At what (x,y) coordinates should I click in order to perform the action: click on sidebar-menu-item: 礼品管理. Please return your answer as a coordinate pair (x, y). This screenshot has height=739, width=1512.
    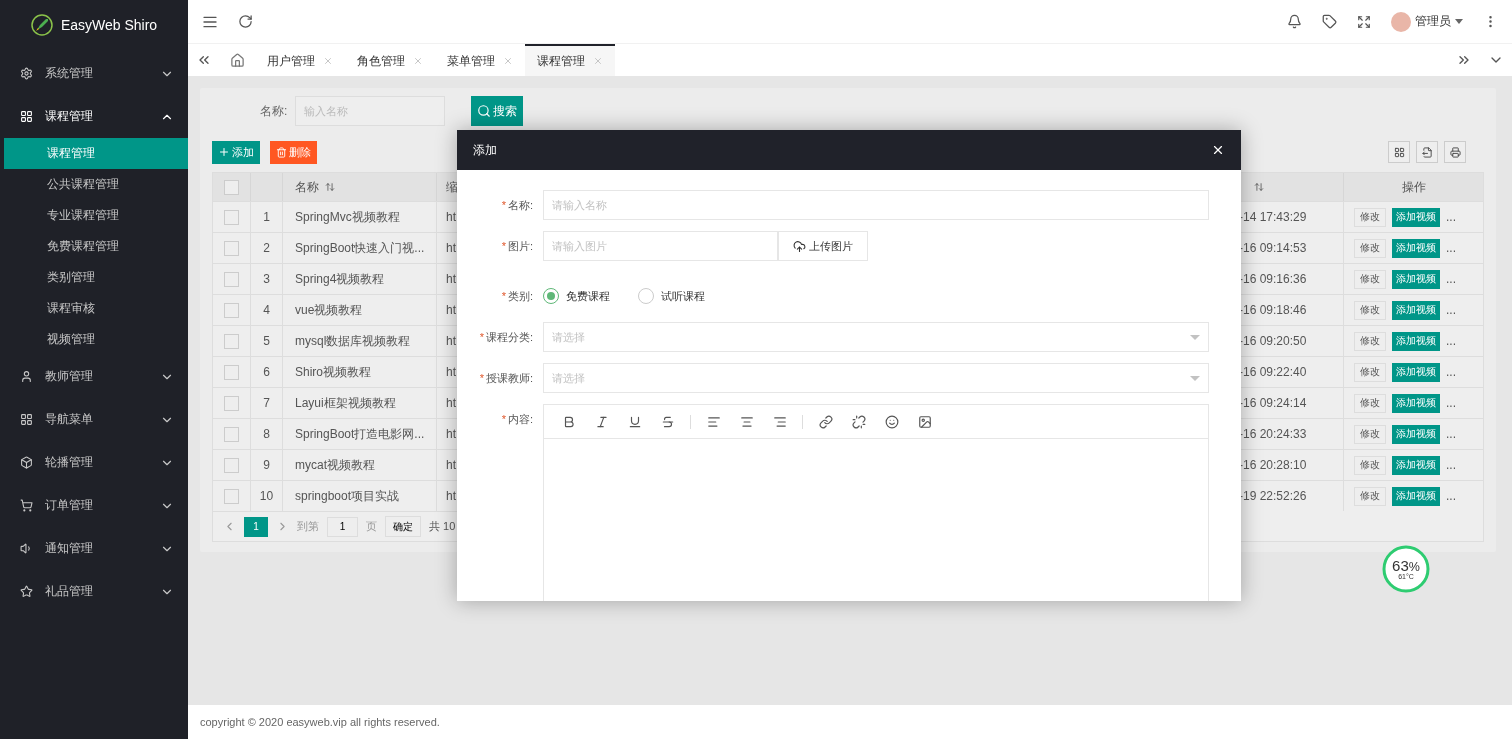
    Looking at the image, I should click on (94, 591).